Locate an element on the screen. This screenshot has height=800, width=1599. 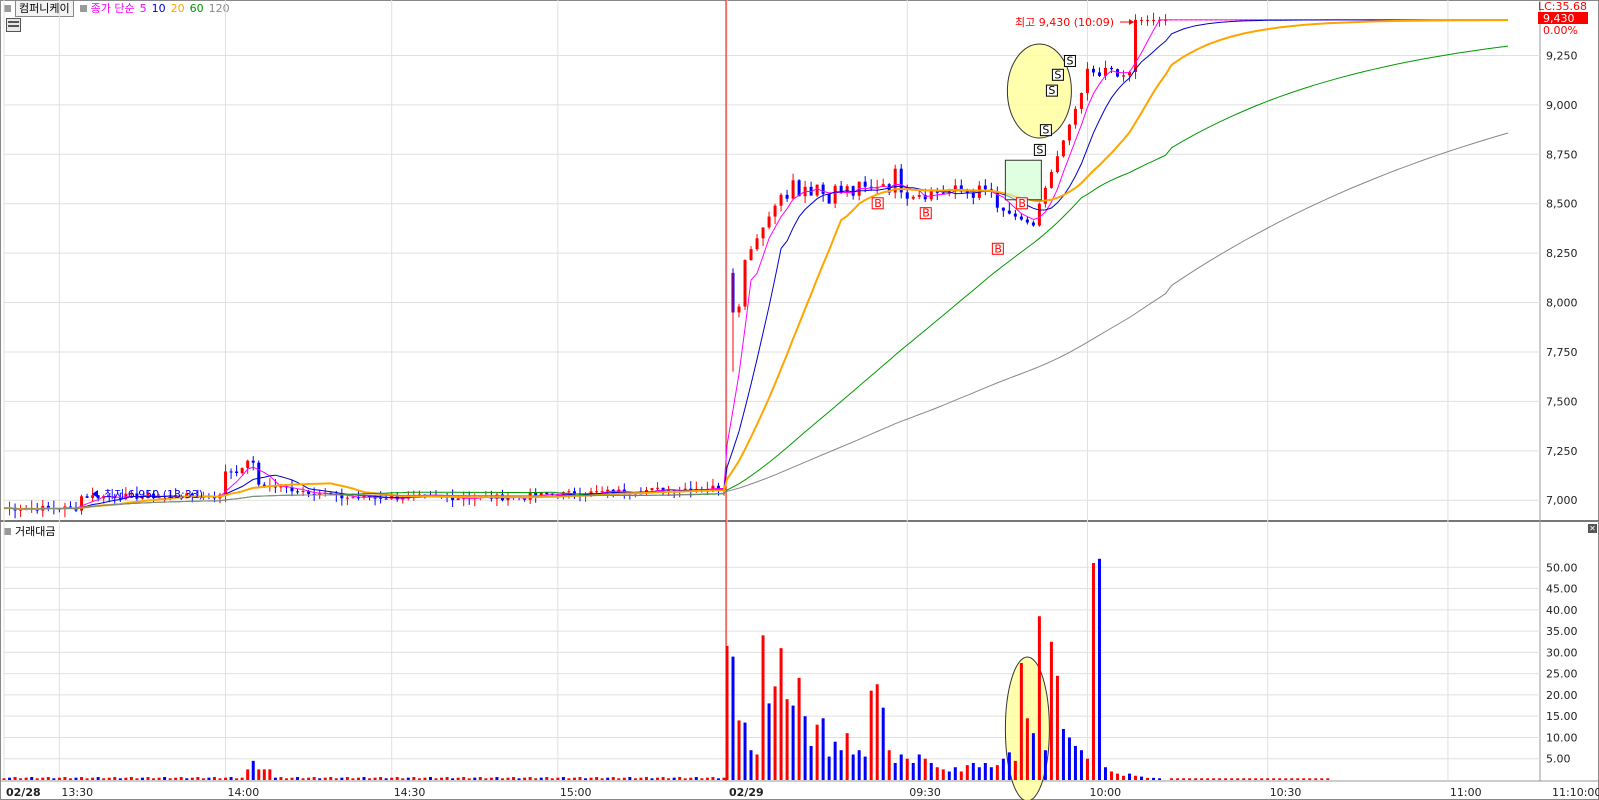
sell-zone-highlight is located at coordinates (1039, 91).